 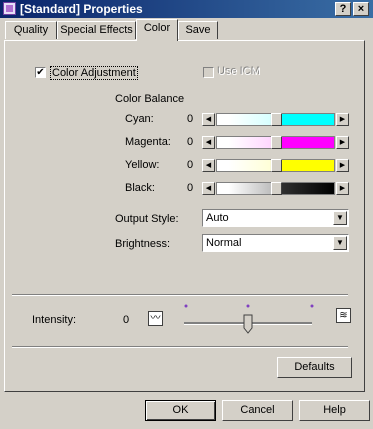 I want to click on magenta-value: 0, so click(x=190, y=142).